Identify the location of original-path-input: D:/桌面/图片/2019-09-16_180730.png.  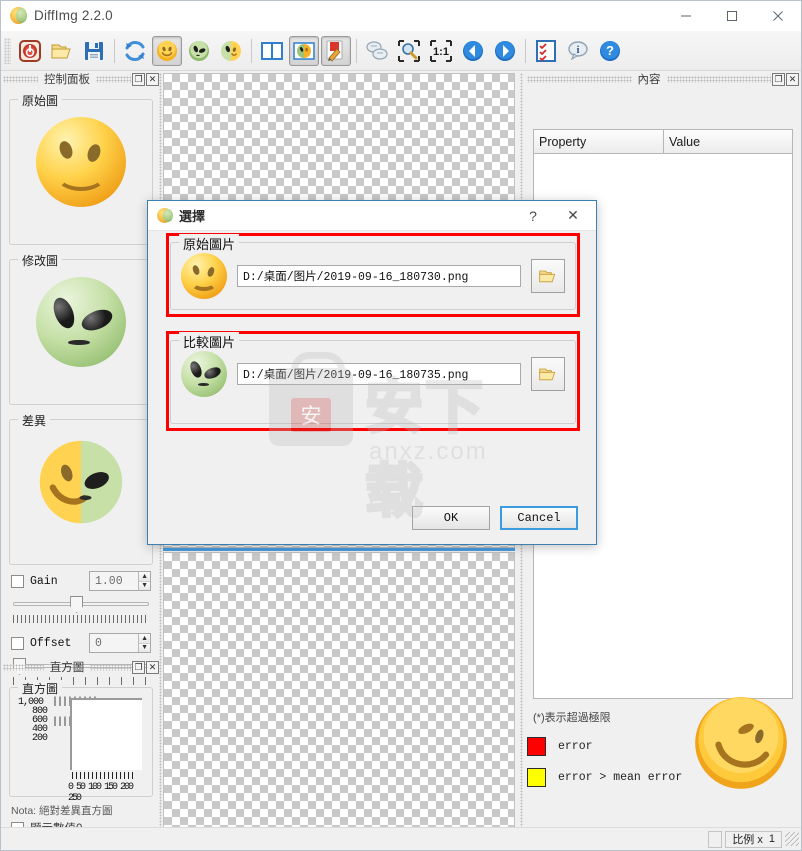
(379, 276).